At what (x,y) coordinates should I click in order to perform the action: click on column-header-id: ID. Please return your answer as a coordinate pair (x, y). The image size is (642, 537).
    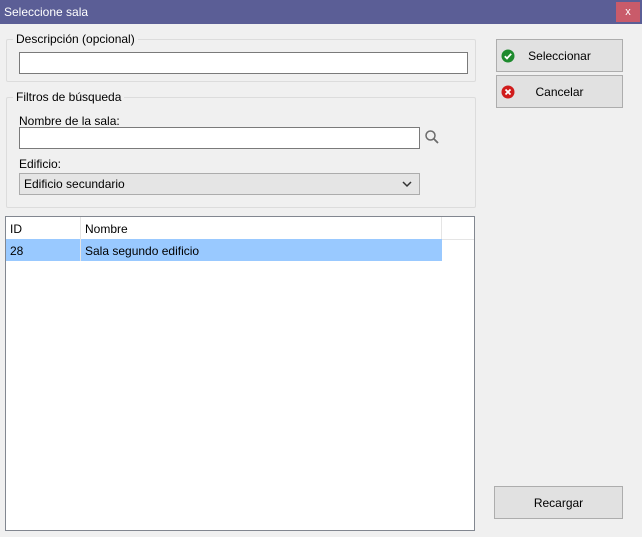
    Looking at the image, I should click on (43, 228).